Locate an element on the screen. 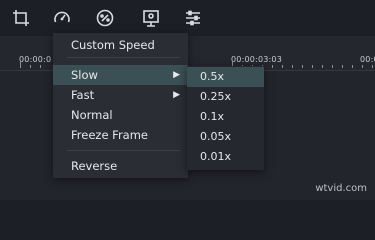 This screenshot has height=240, width=375. menu-item-custom-speed: Custom Speed is located at coordinates (120, 45).